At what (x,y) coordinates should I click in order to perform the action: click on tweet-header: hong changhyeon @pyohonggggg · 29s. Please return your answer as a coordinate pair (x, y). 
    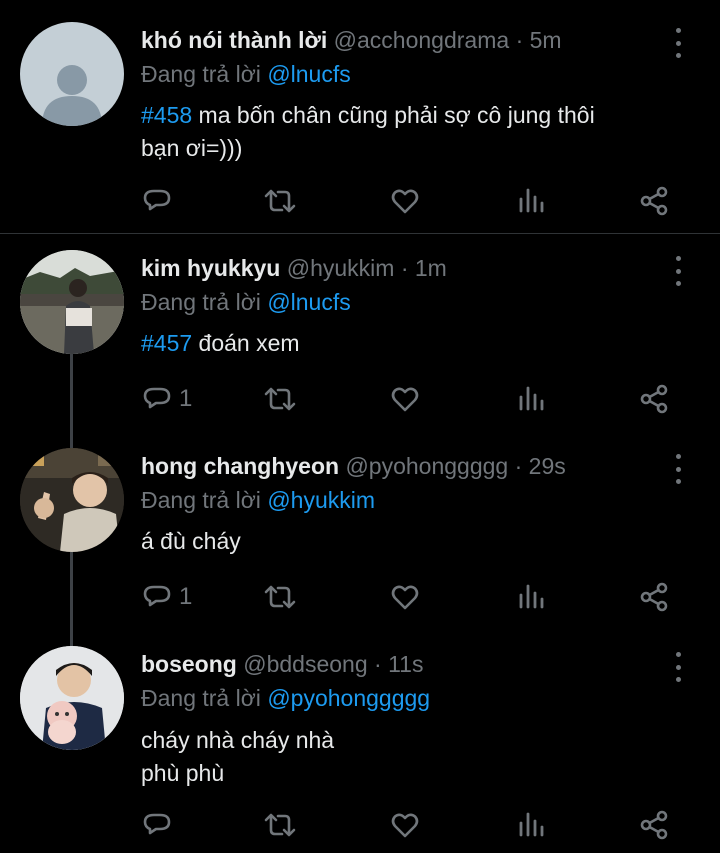
    Looking at the image, I should click on (353, 466).